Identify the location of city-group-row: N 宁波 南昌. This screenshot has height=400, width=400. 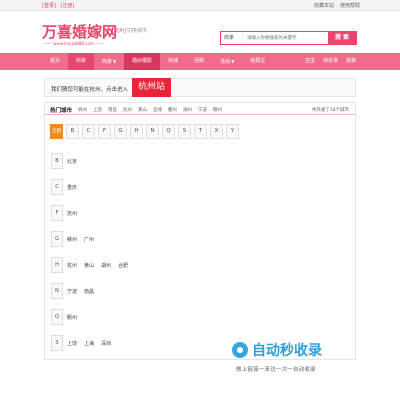
(201, 291).